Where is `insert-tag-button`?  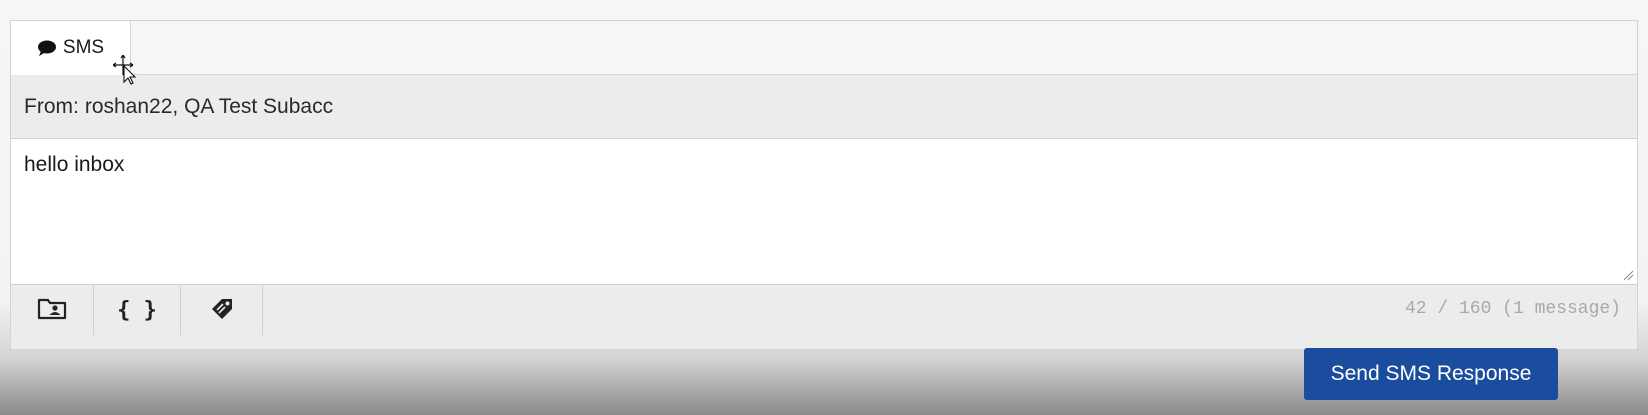 insert-tag-button is located at coordinates (222, 310).